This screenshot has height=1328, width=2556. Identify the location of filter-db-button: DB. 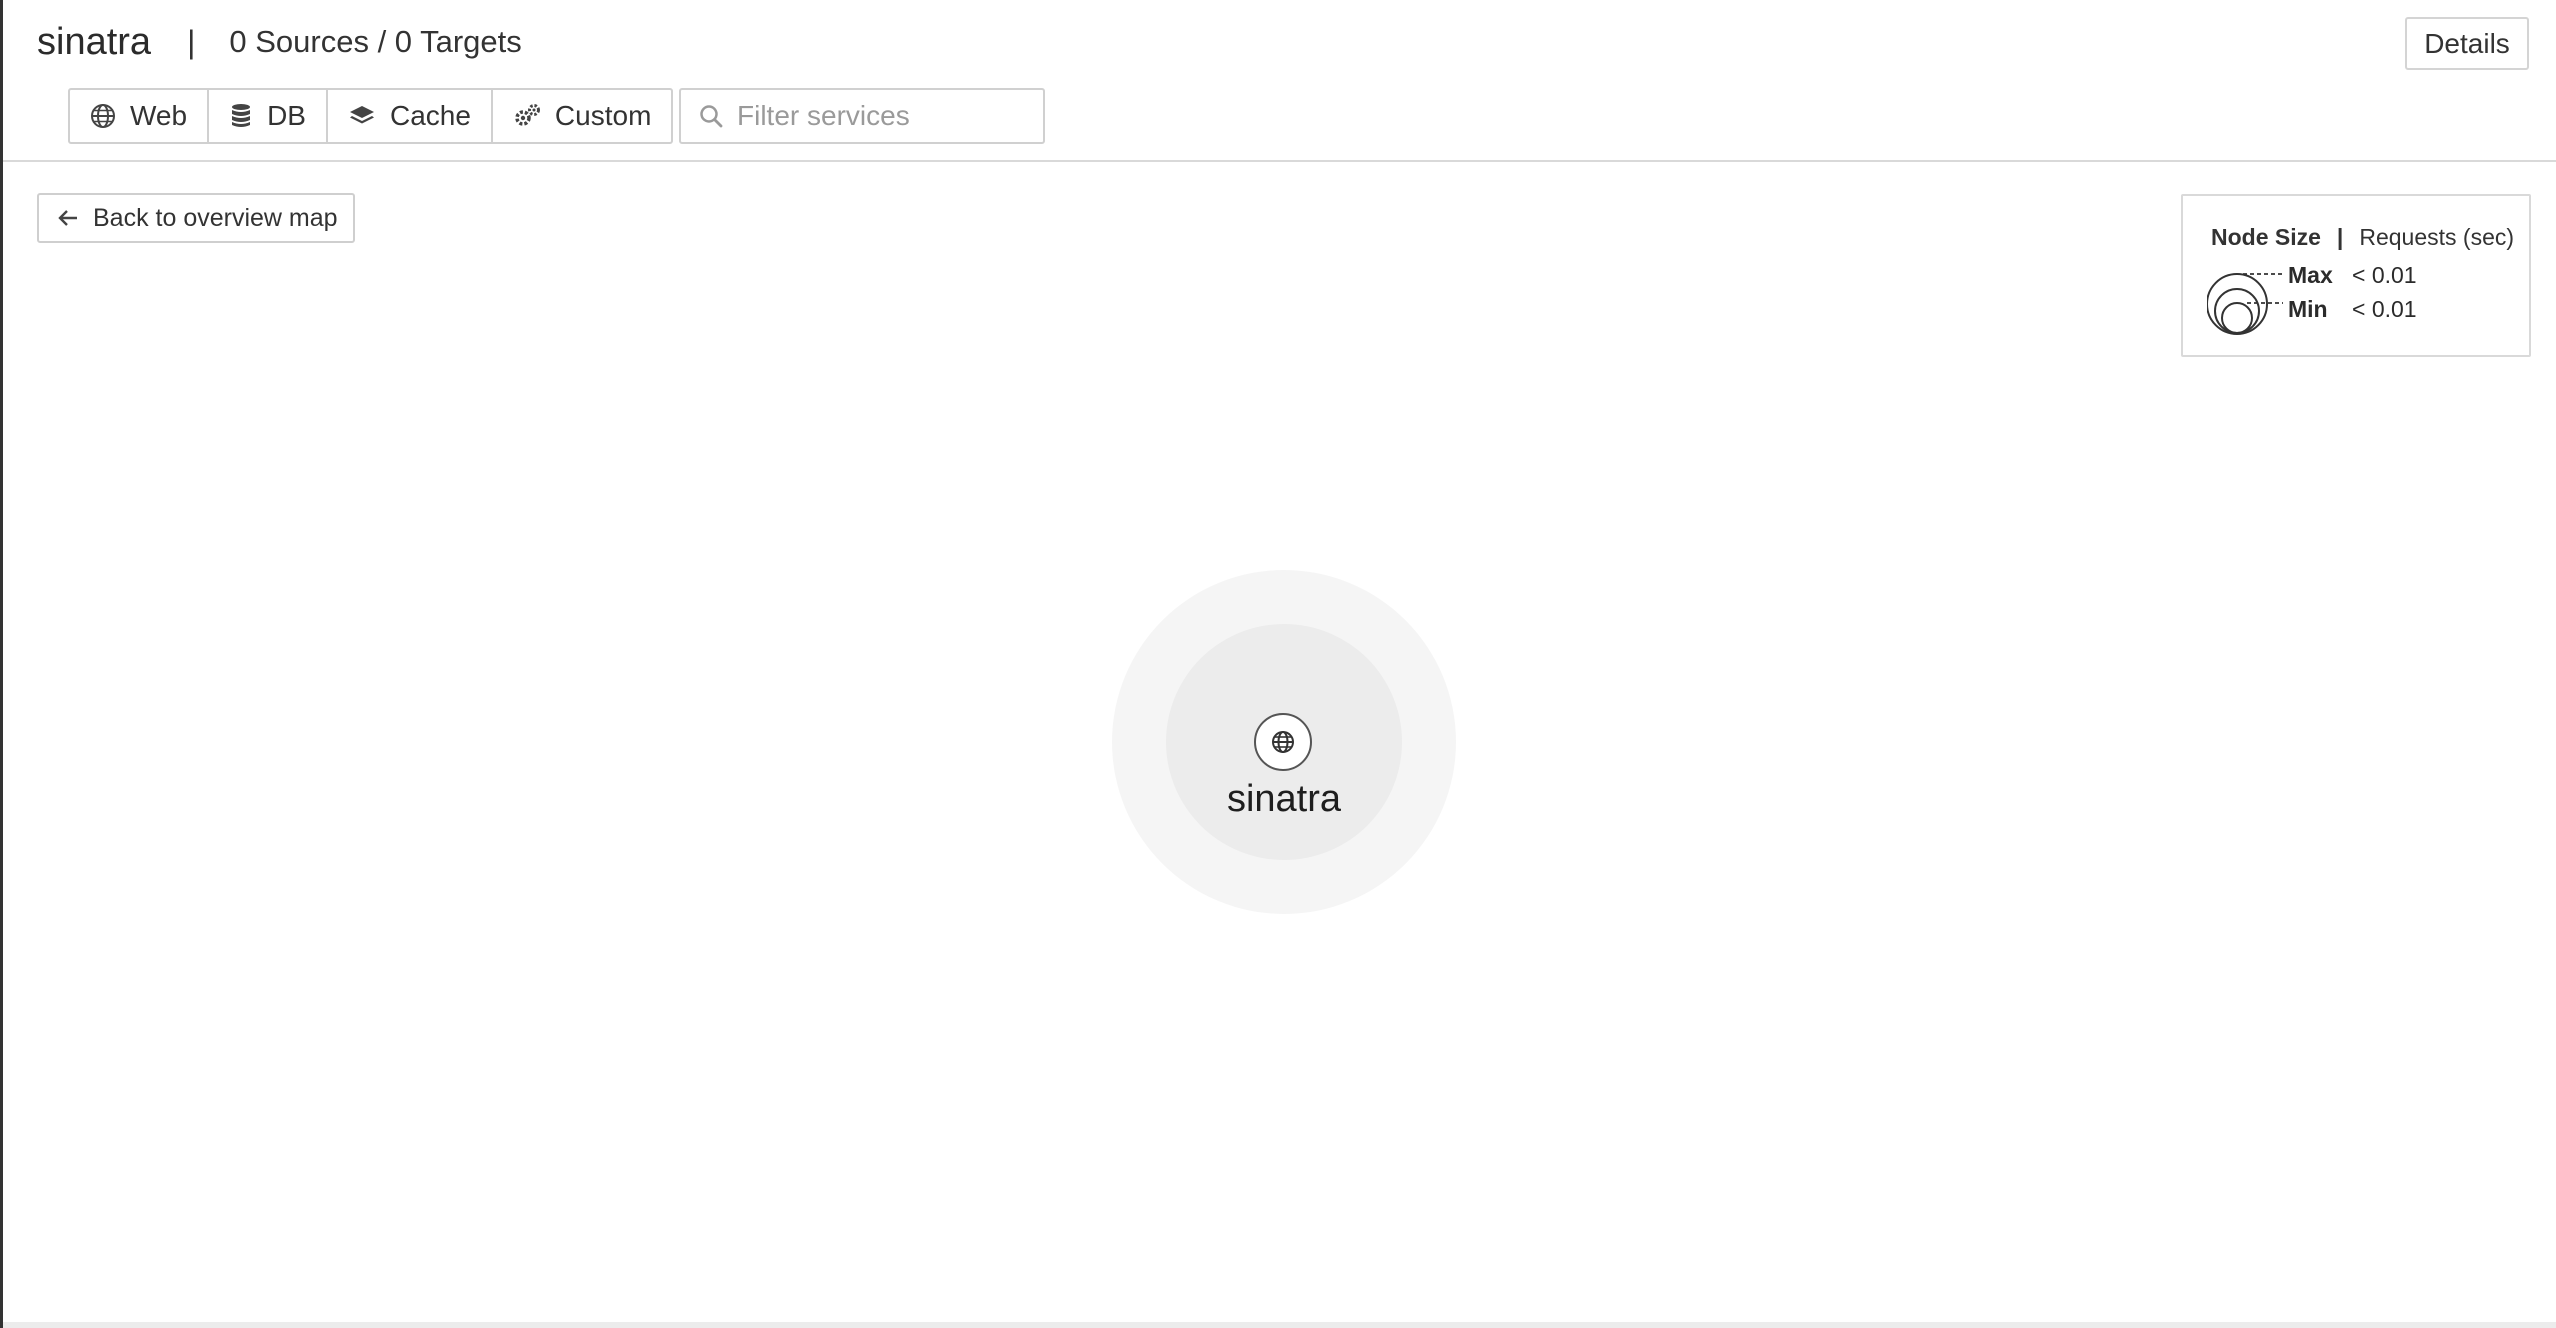
(268, 116).